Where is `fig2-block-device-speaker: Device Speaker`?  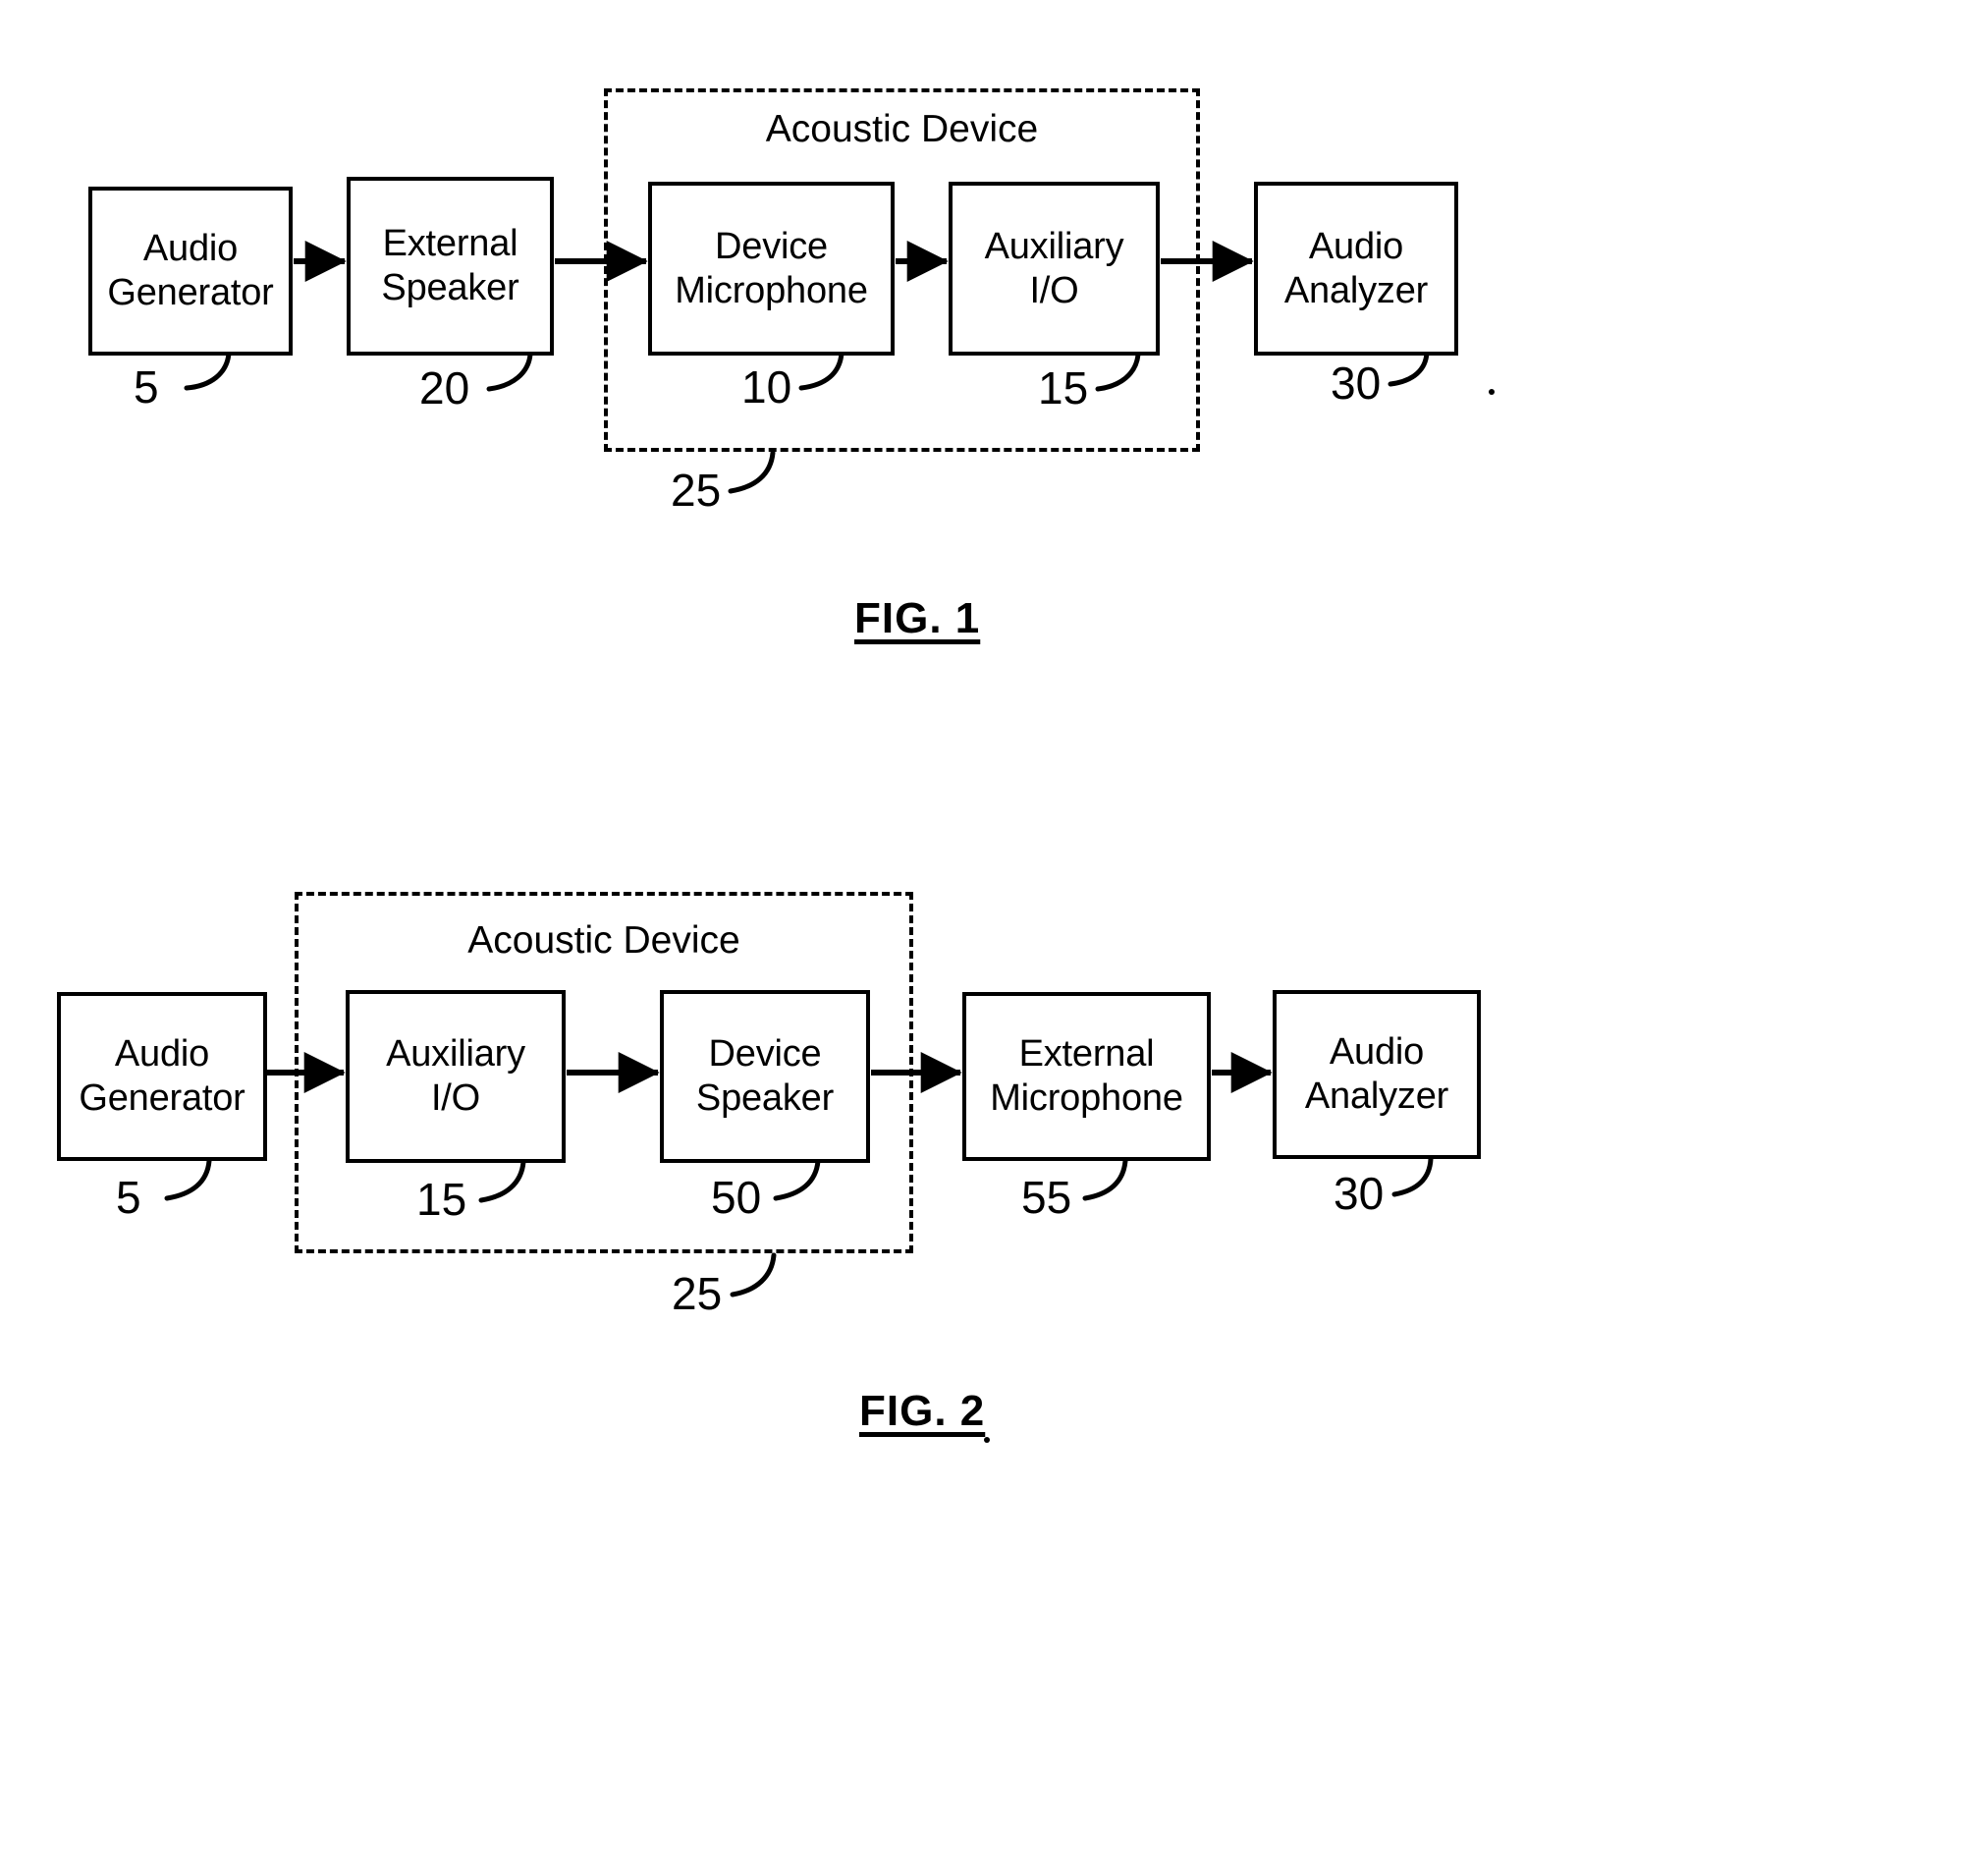 fig2-block-device-speaker: Device Speaker is located at coordinates (765, 1076).